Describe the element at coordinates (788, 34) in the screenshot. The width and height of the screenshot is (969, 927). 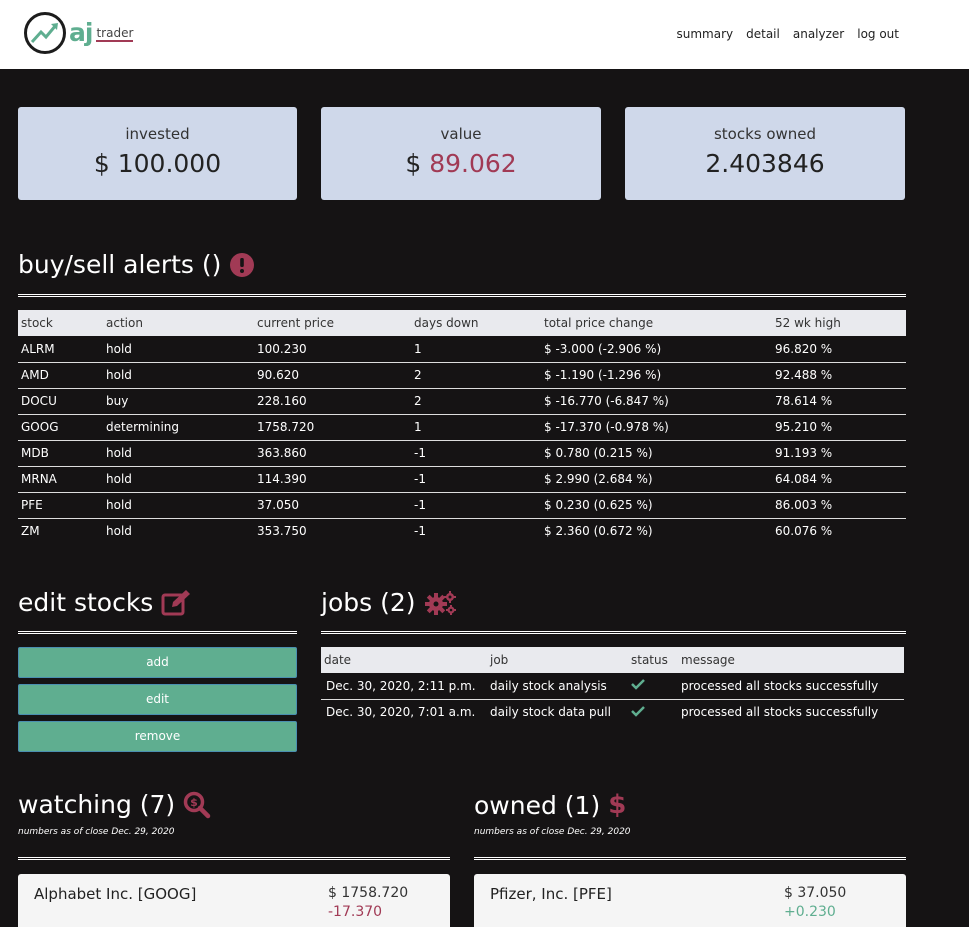
I see `main-nav: summary detail analyzer log out` at that location.